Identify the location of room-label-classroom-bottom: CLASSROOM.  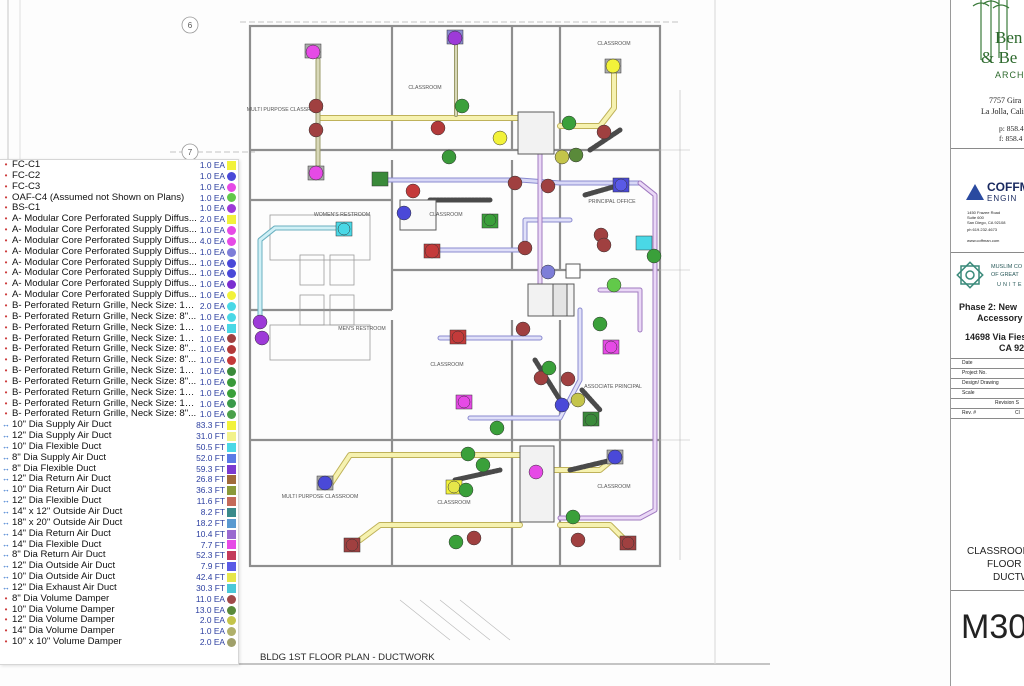
(453, 503).